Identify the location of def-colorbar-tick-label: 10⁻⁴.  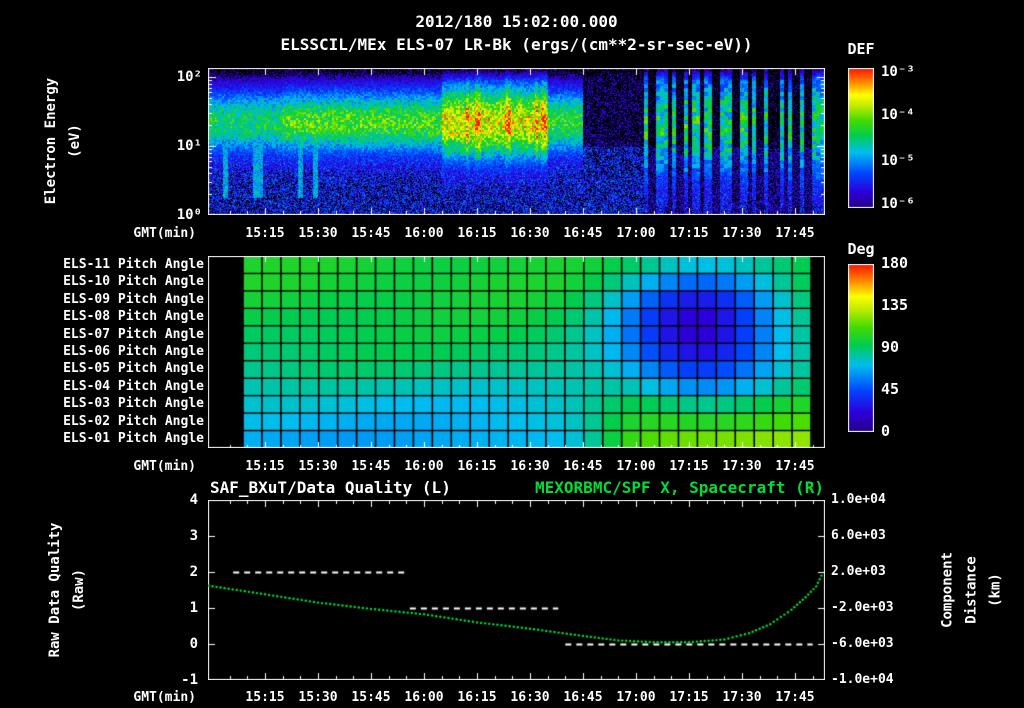
(898, 115).